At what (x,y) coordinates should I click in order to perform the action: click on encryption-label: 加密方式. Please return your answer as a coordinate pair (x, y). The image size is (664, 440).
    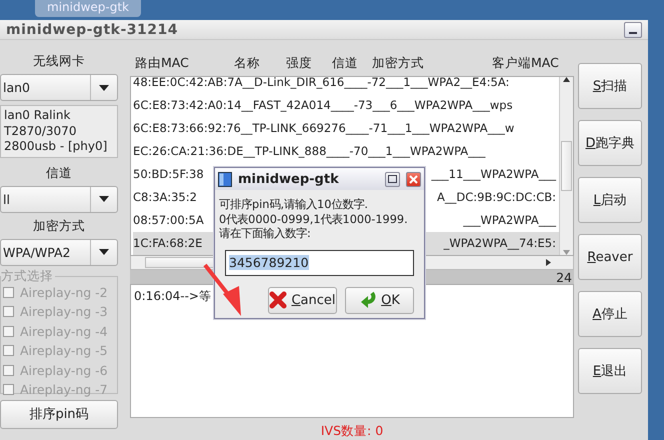
    Looking at the image, I should click on (59, 225).